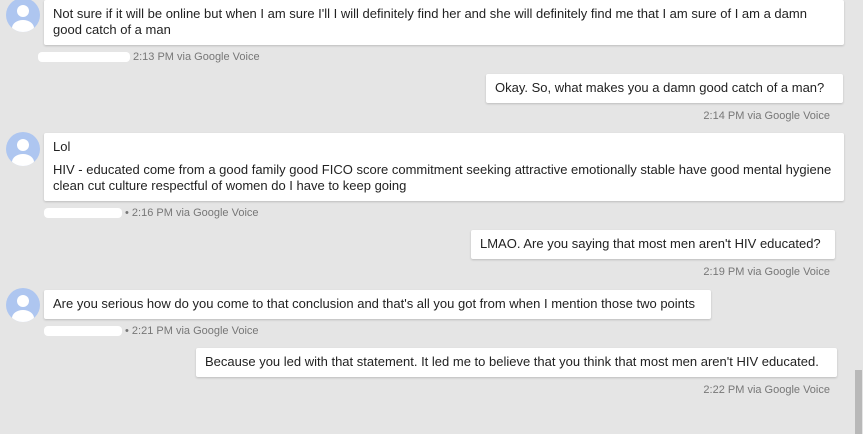 Image resolution: width=863 pixels, height=434 pixels. I want to click on message-text: Lol, so click(62, 146).